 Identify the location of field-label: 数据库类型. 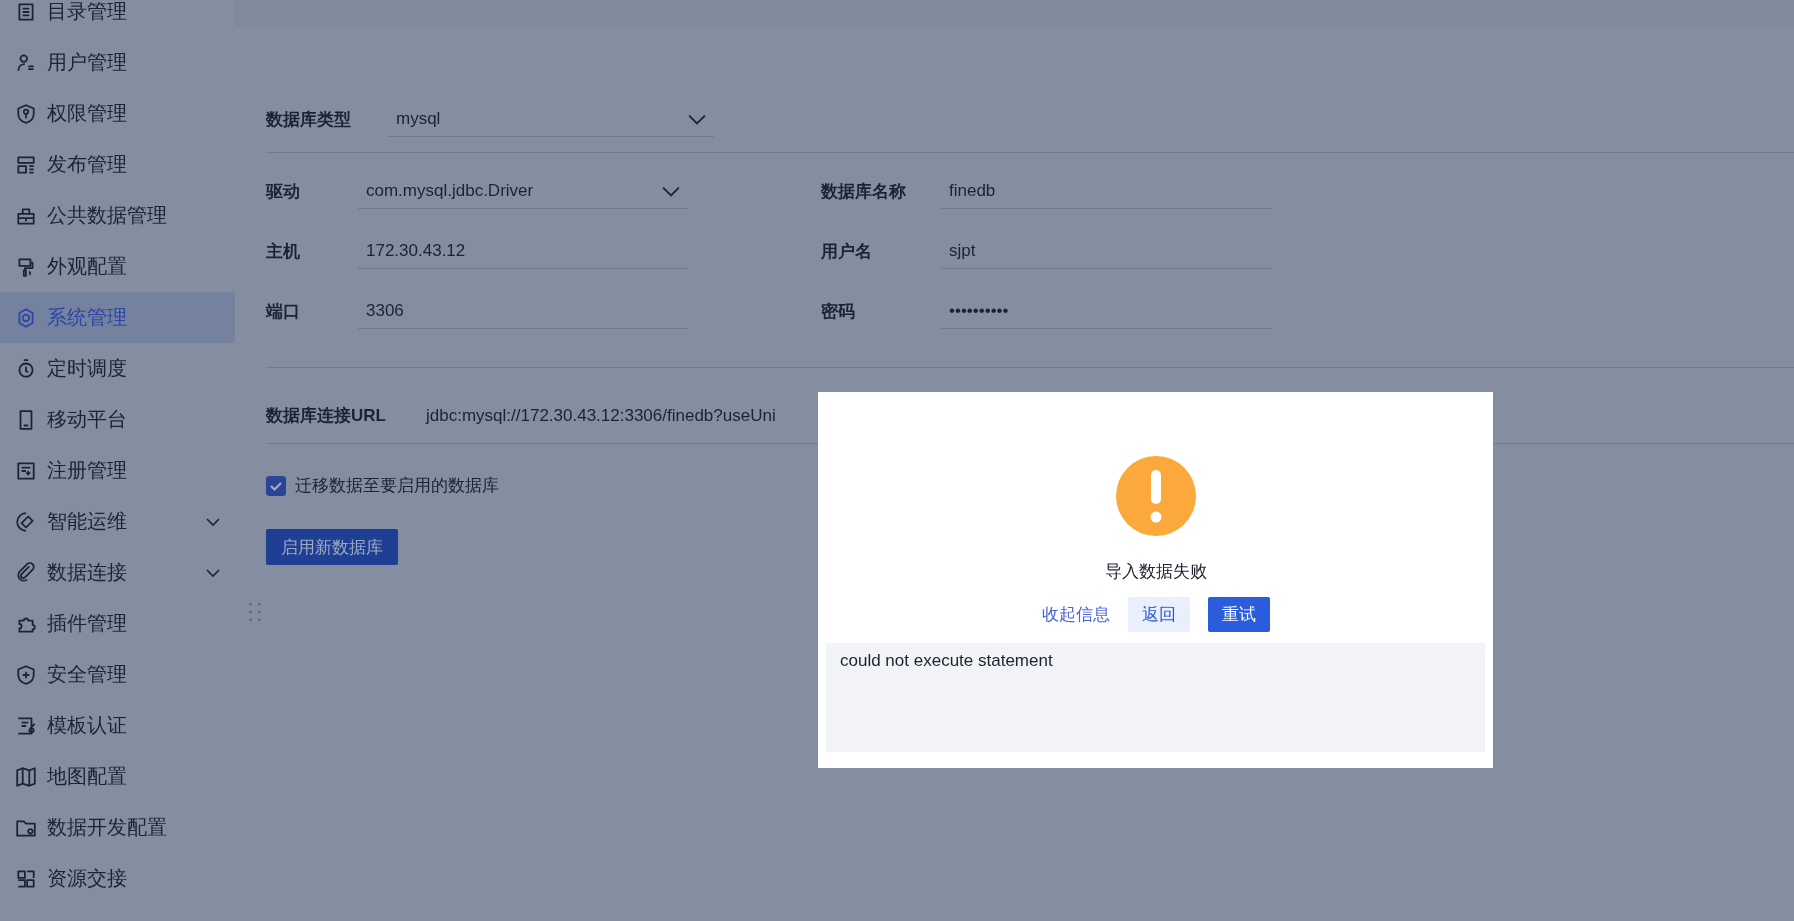
(309, 119).